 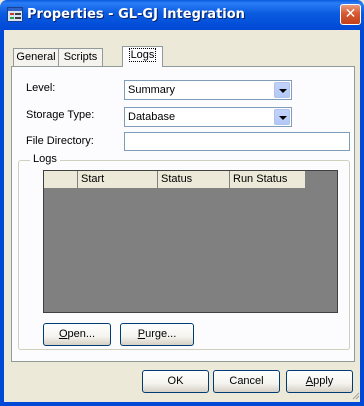 What do you see at coordinates (60, 141) in the screenshot?
I see `file-directory-label: File Directory:` at bounding box center [60, 141].